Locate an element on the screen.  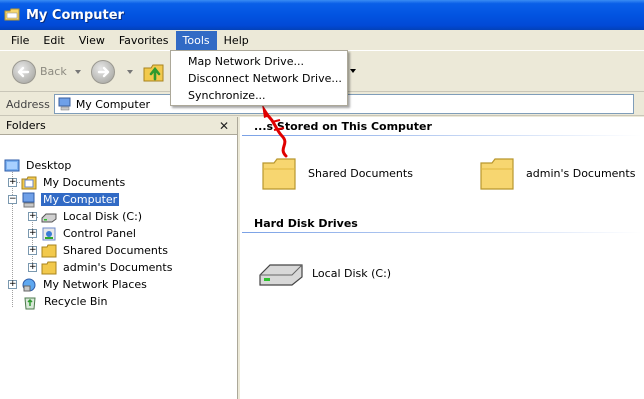
tree-label: Shared Documents is located at coordinates (115, 250).